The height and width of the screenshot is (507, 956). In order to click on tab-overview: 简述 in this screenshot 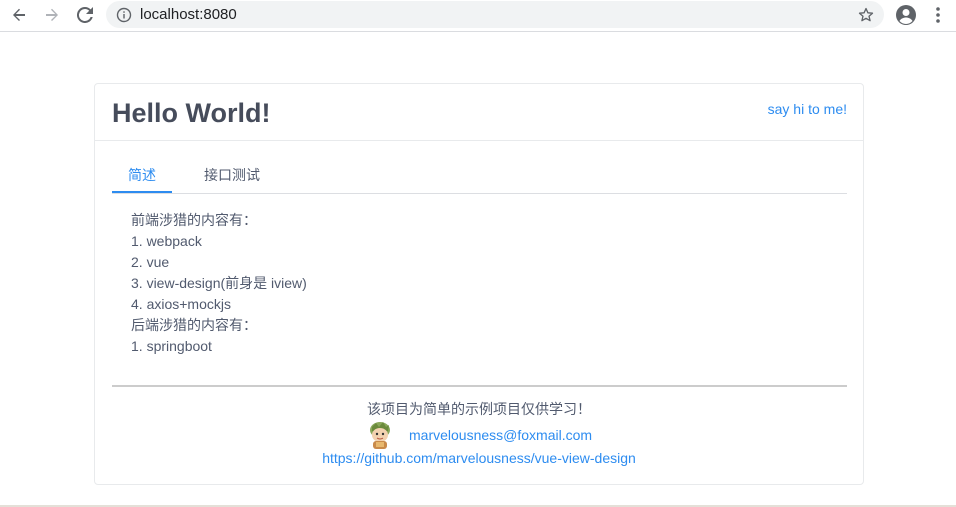, I will do `click(142, 179)`.